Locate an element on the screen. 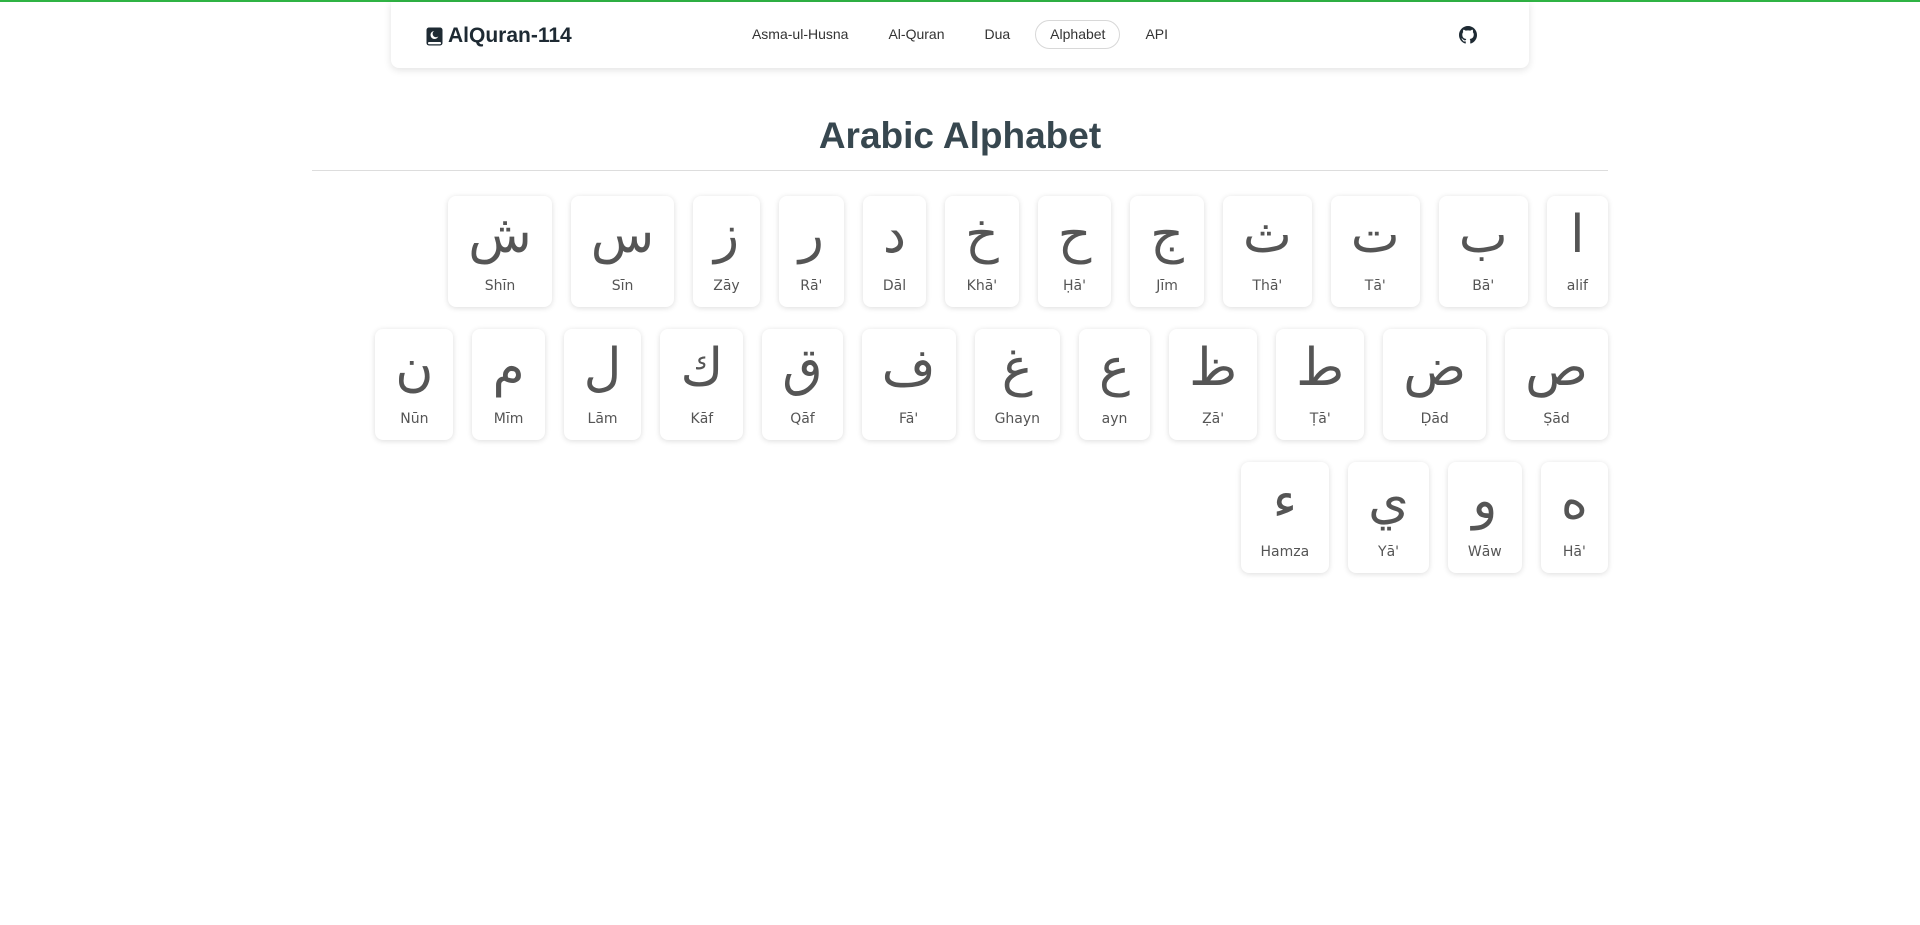 The height and width of the screenshot is (925, 1920). brand-logo-link: AlQuran-114 is located at coordinates (499, 36).